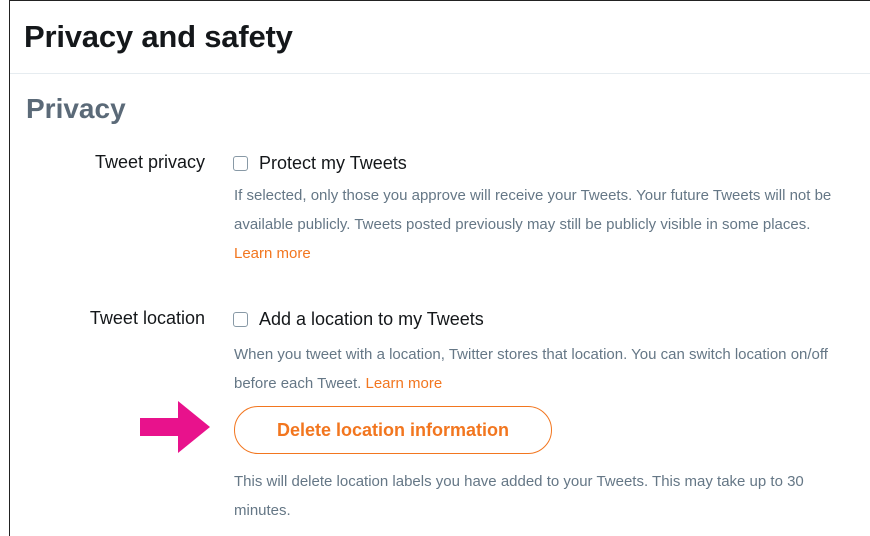 The image size is (870, 536). Describe the element at coordinates (240, 163) in the screenshot. I see `protect-tweets-checkbox` at that location.